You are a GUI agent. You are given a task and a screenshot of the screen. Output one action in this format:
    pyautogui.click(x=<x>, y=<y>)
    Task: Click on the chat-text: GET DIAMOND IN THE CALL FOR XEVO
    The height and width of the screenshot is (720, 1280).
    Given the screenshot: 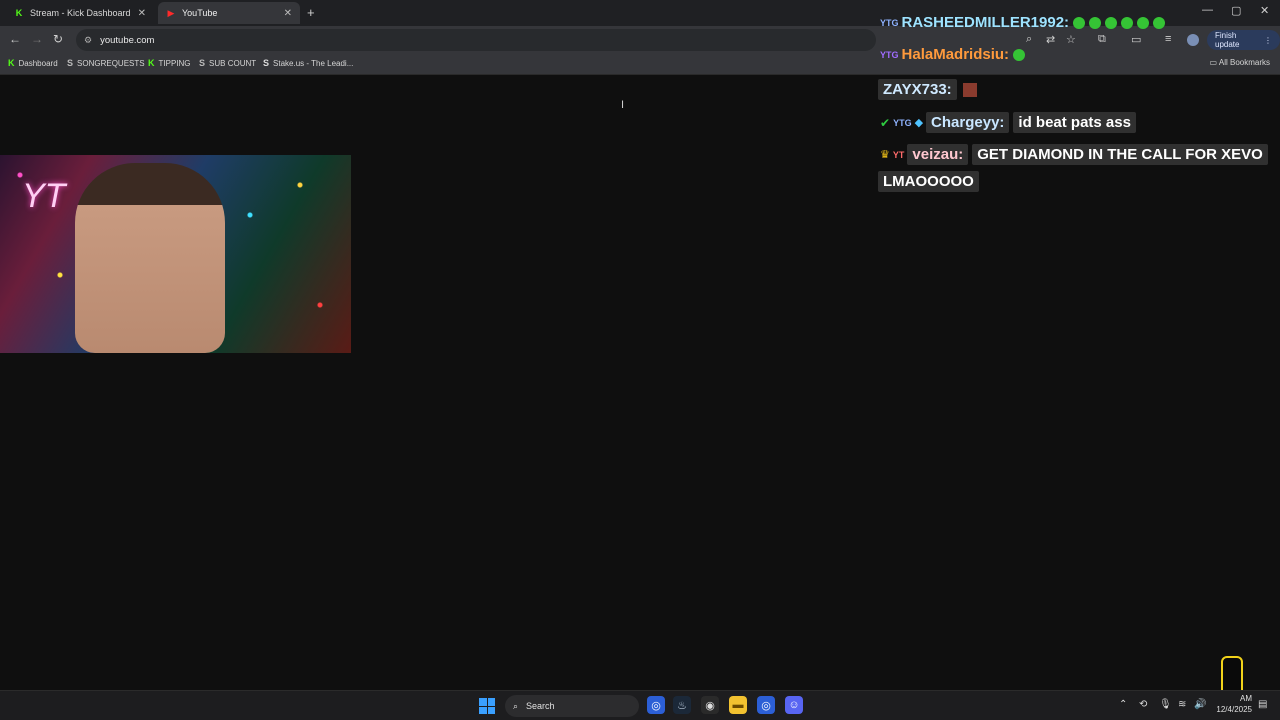 What is the action you would take?
    pyautogui.click(x=1120, y=154)
    